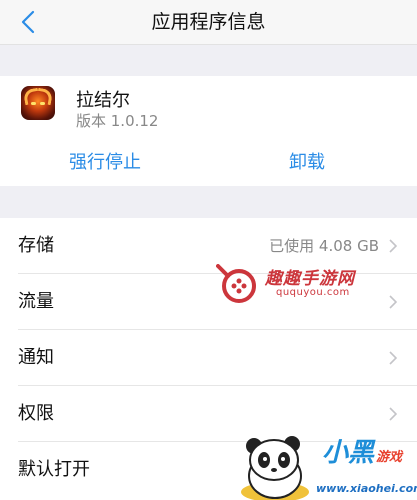 The width and height of the screenshot is (417, 500). Describe the element at coordinates (310, 279) in the screenshot. I see `watermark-title: 趣趣手游网` at that location.